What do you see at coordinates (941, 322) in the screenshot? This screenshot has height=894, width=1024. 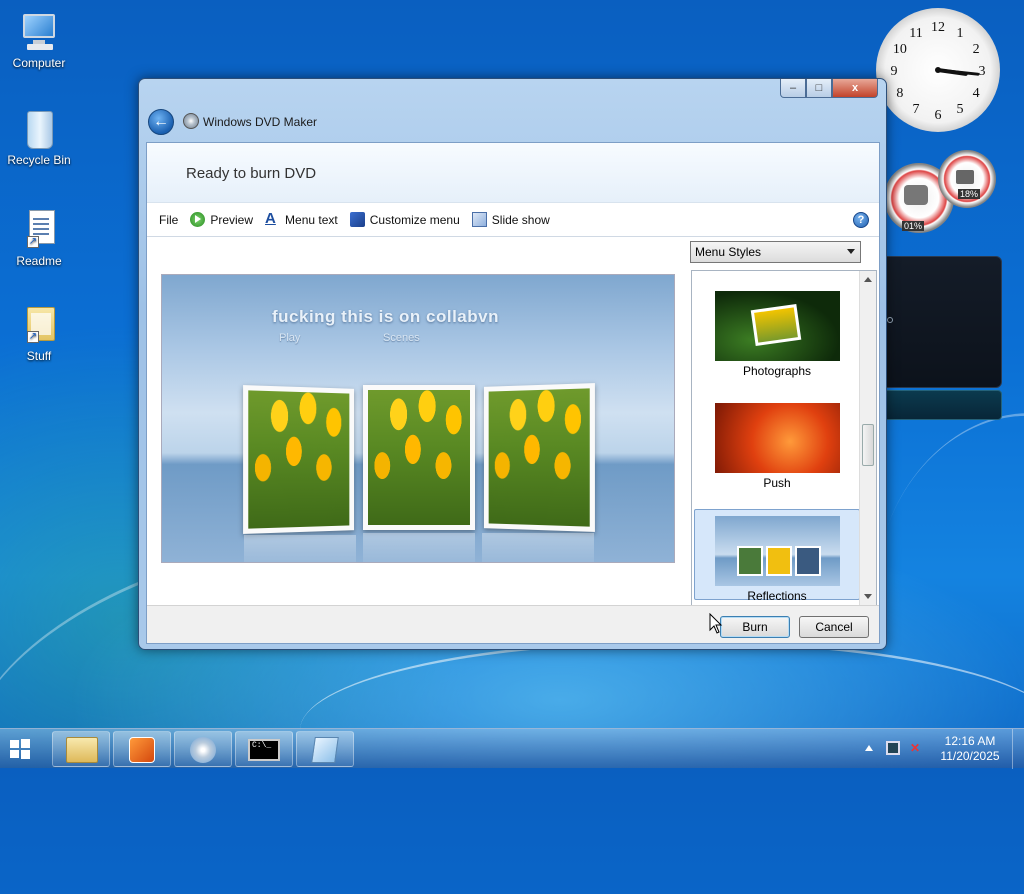 I see `media-gadget` at bounding box center [941, 322].